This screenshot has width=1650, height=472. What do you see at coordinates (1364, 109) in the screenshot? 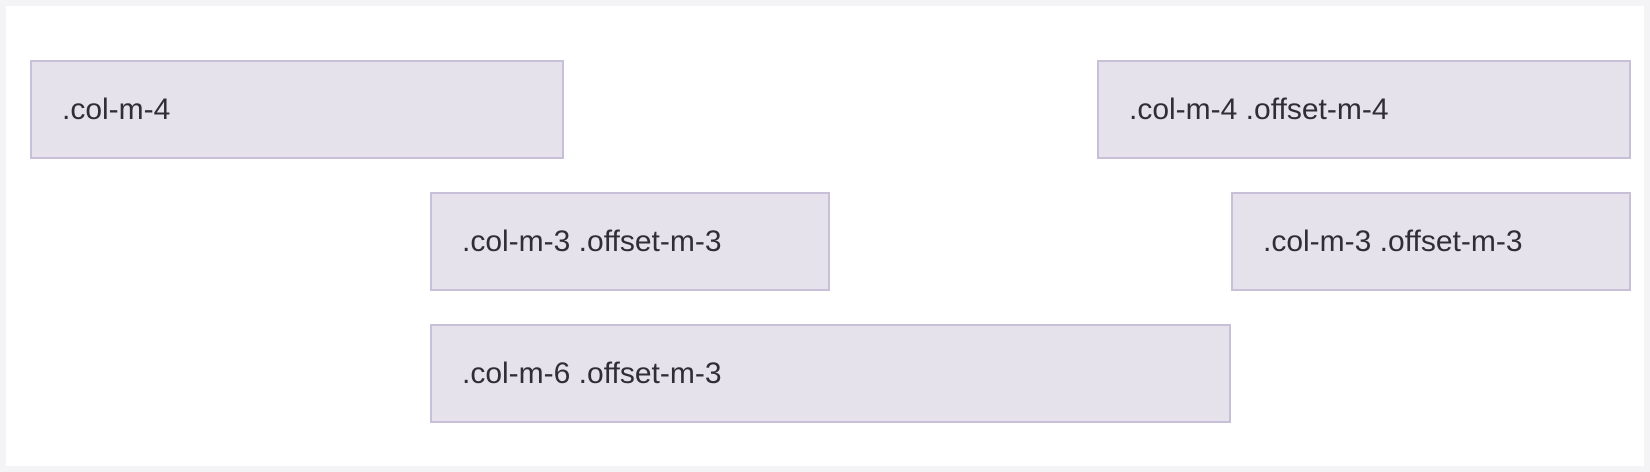
I see `grid-column: .col-m-4 .offset-m-4` at bounding box center [1364, 109].